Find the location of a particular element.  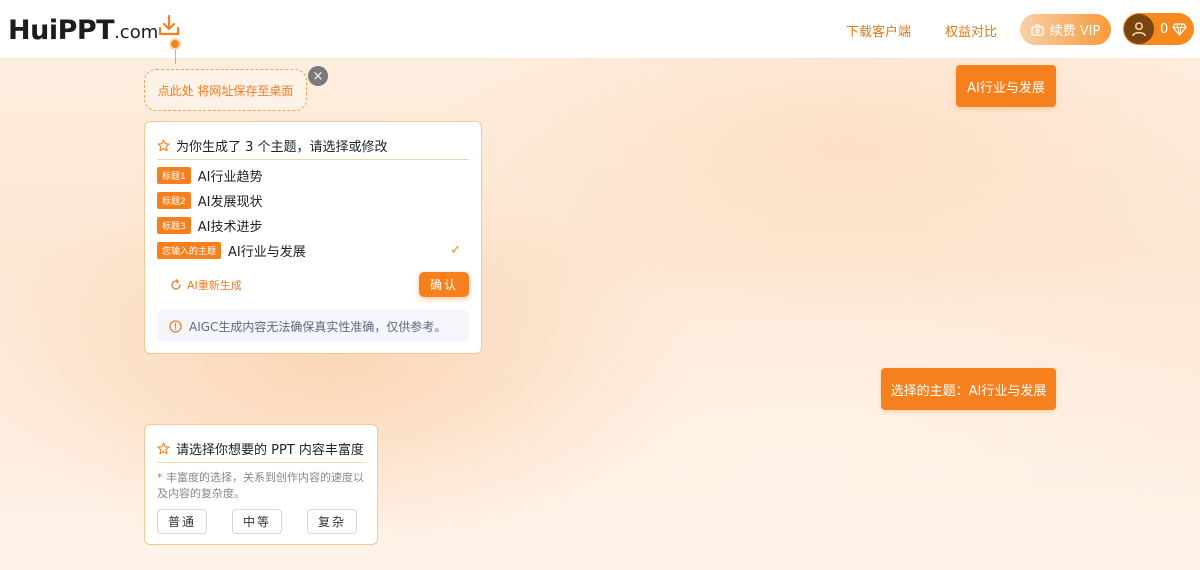

user-account-button: 0 is located at coordinates (1158, 29).